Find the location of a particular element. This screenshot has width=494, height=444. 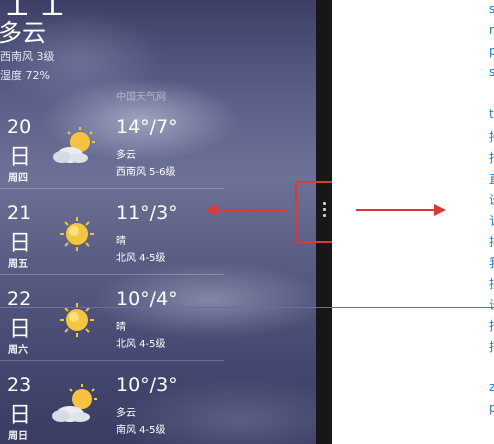

forecast-temp: 11°/3° is located at coordinates (147, 213).